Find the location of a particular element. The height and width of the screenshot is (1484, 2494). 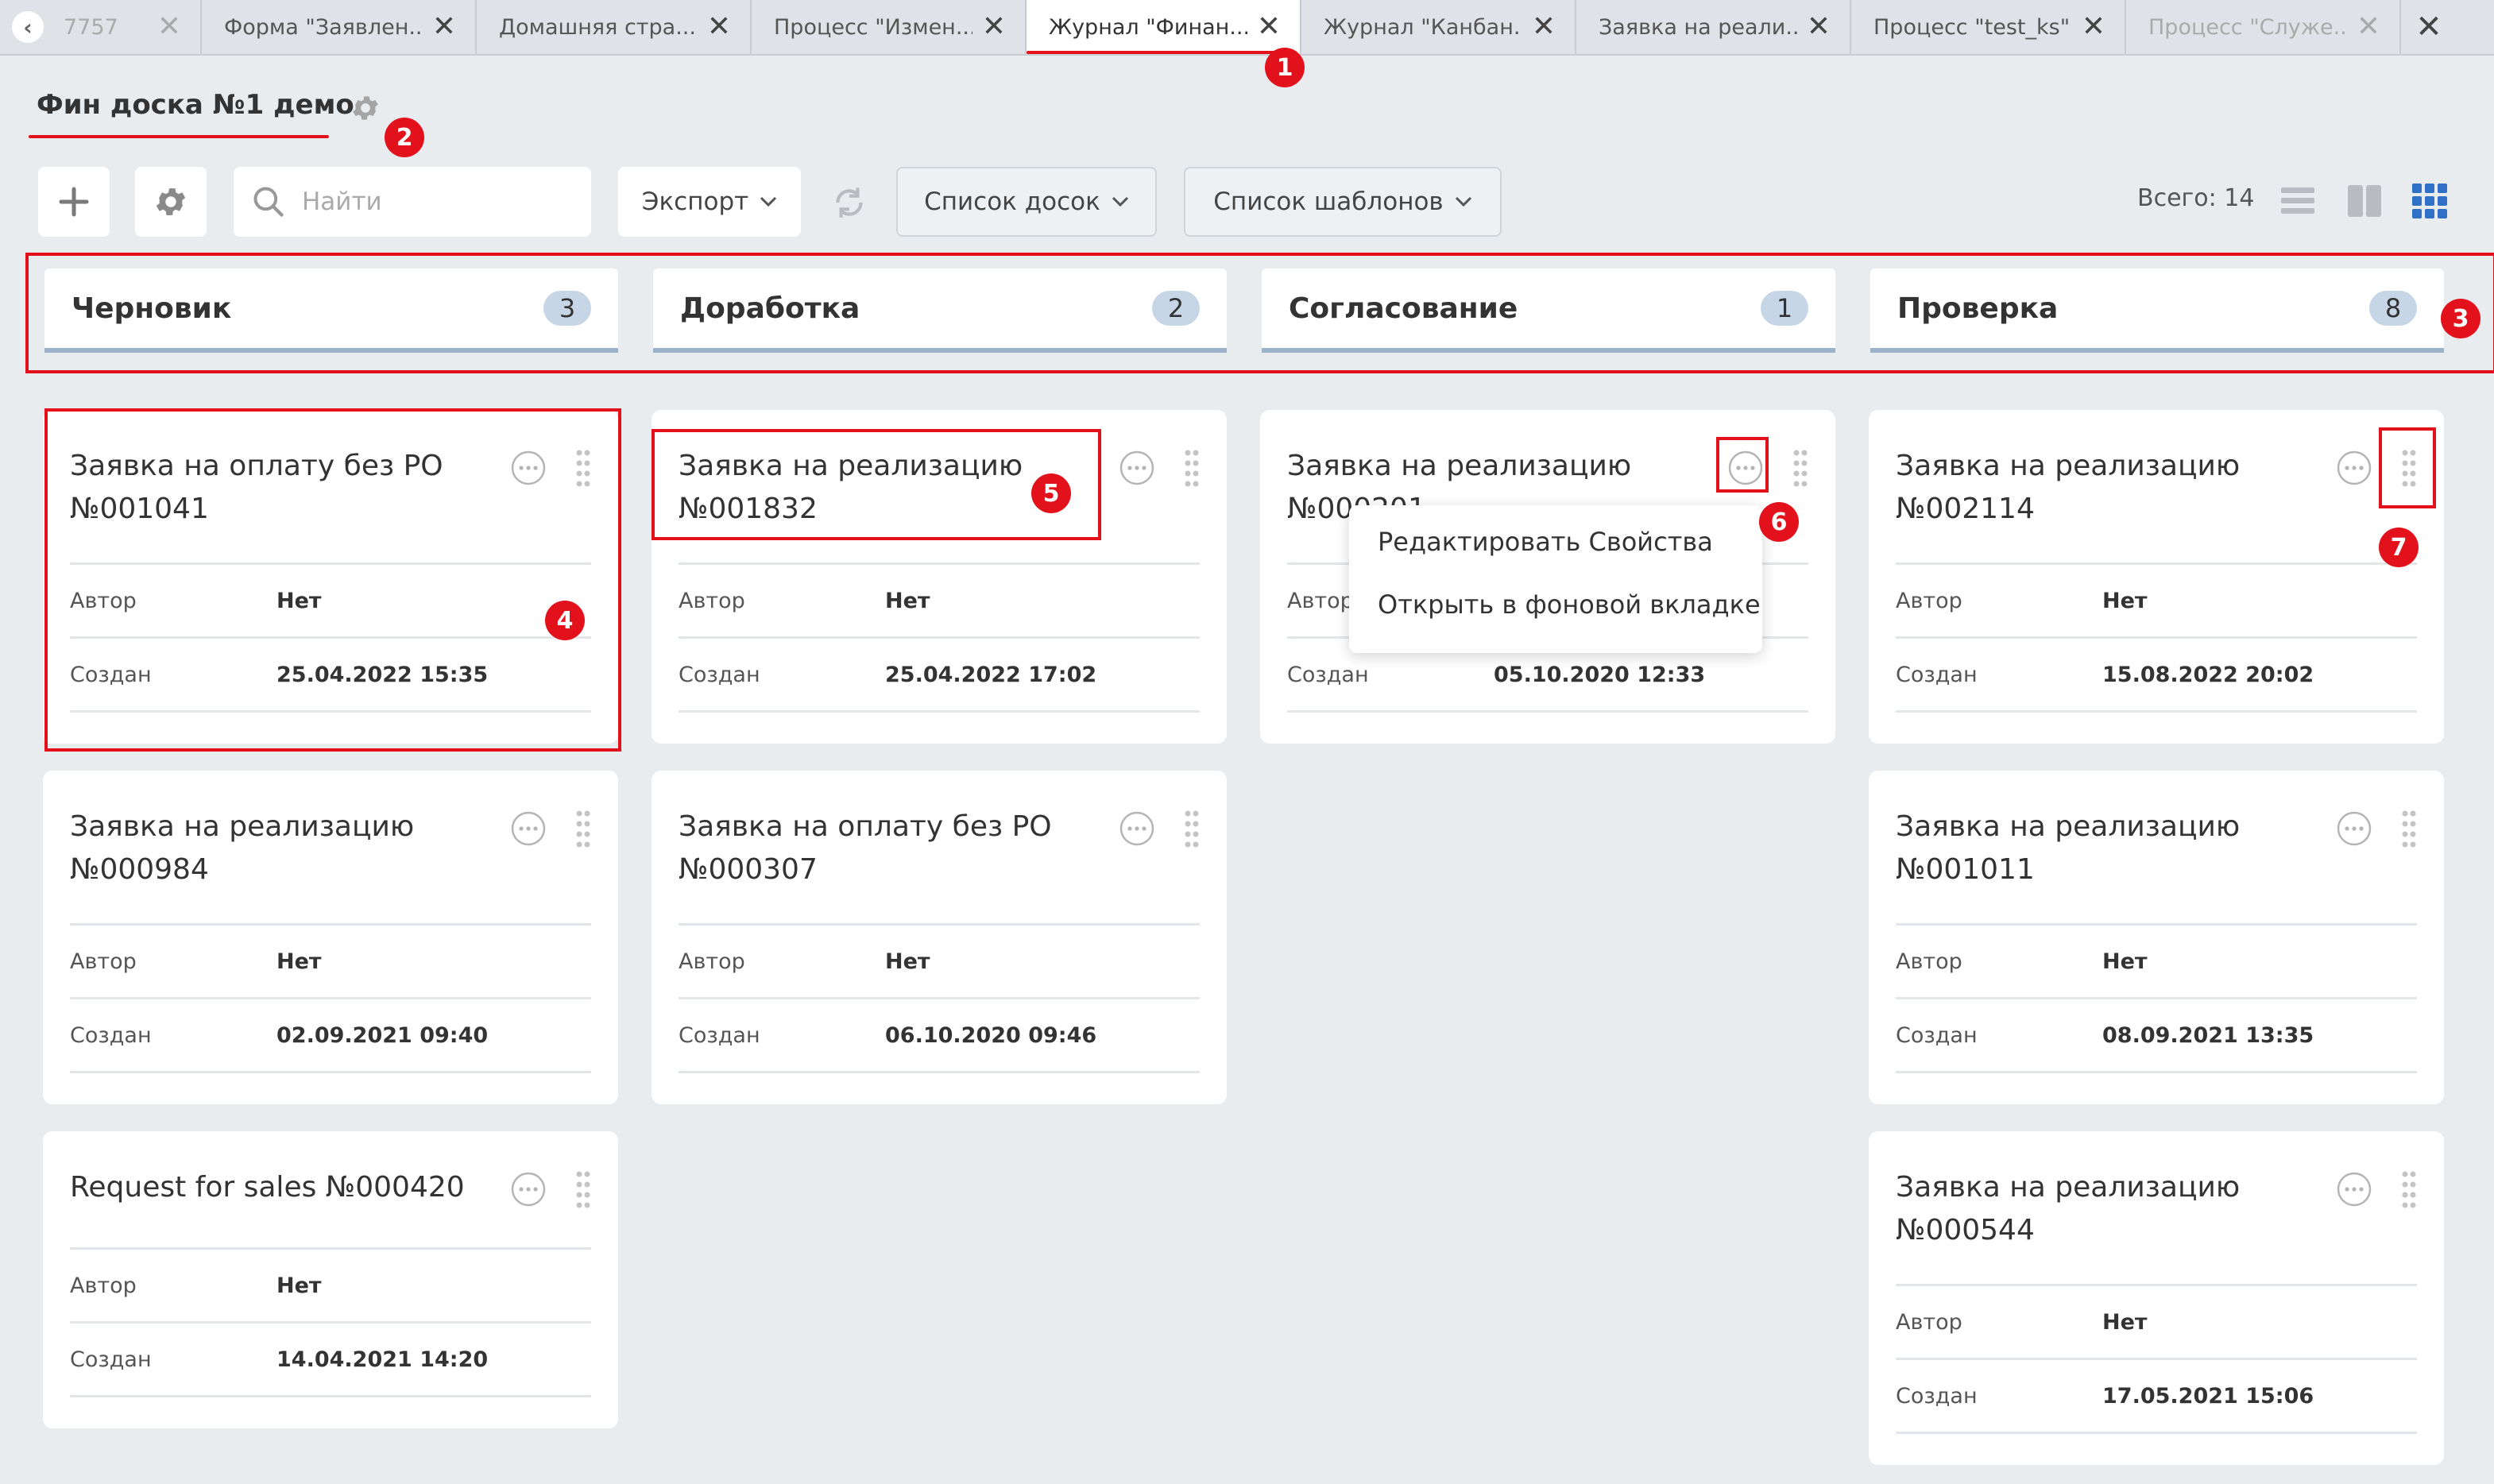

boards-list-button: Список досок is located at coordinates (1026, 202).